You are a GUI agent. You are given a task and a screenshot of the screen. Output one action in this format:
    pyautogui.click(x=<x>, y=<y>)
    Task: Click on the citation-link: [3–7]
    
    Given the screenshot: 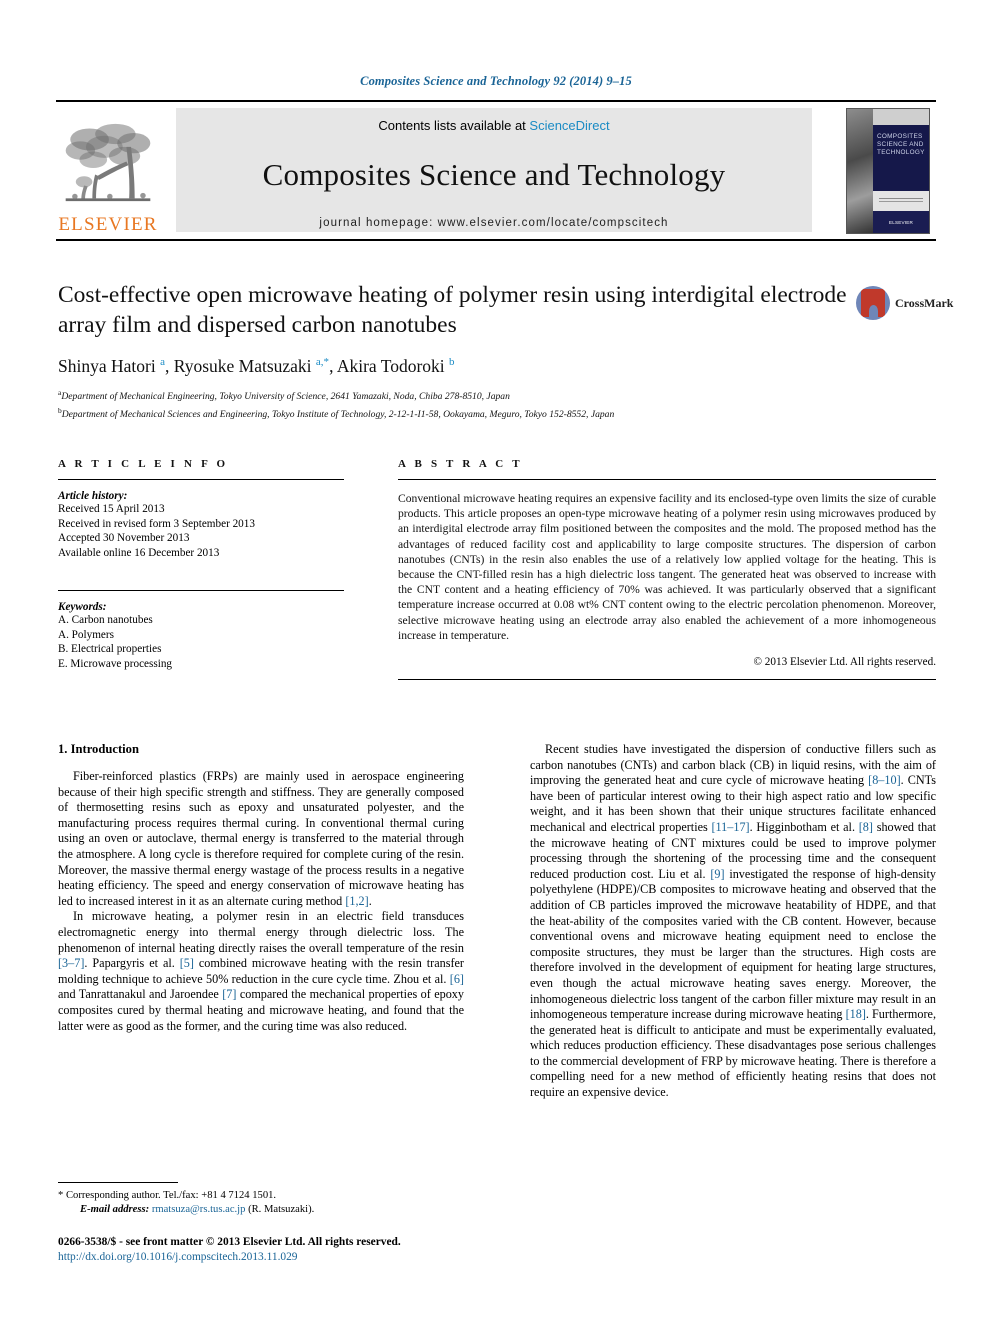 What is the action you would take?
    pyautogui.click(x=71, y=963)
    